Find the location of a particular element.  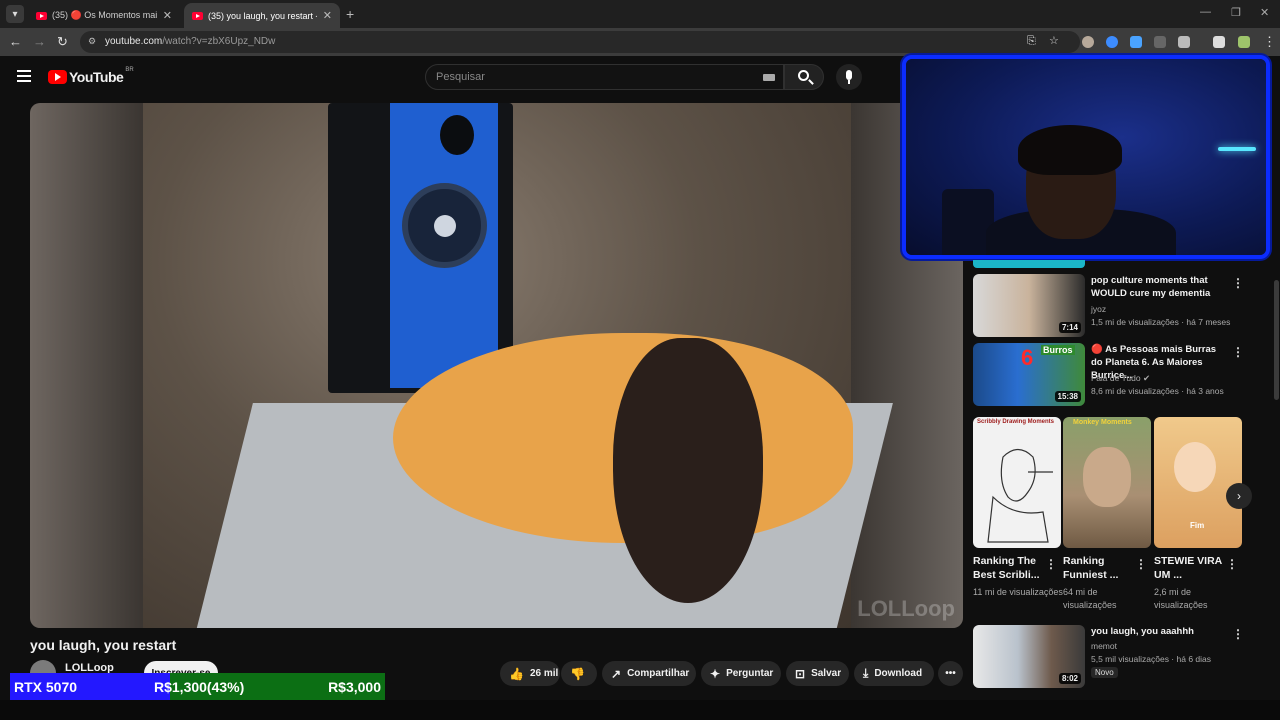

share-icon: ↗ is located at coordinates (616, 673).